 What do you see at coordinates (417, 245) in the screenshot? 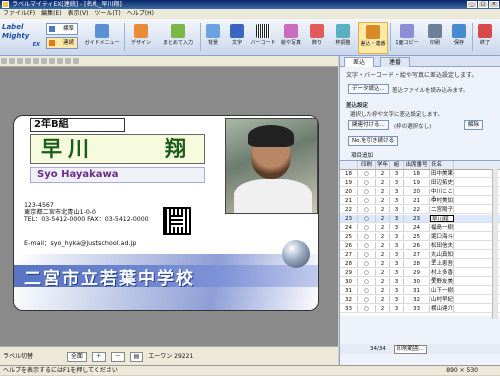
I see `table-cell: 26` at bounding box center [417, 245].